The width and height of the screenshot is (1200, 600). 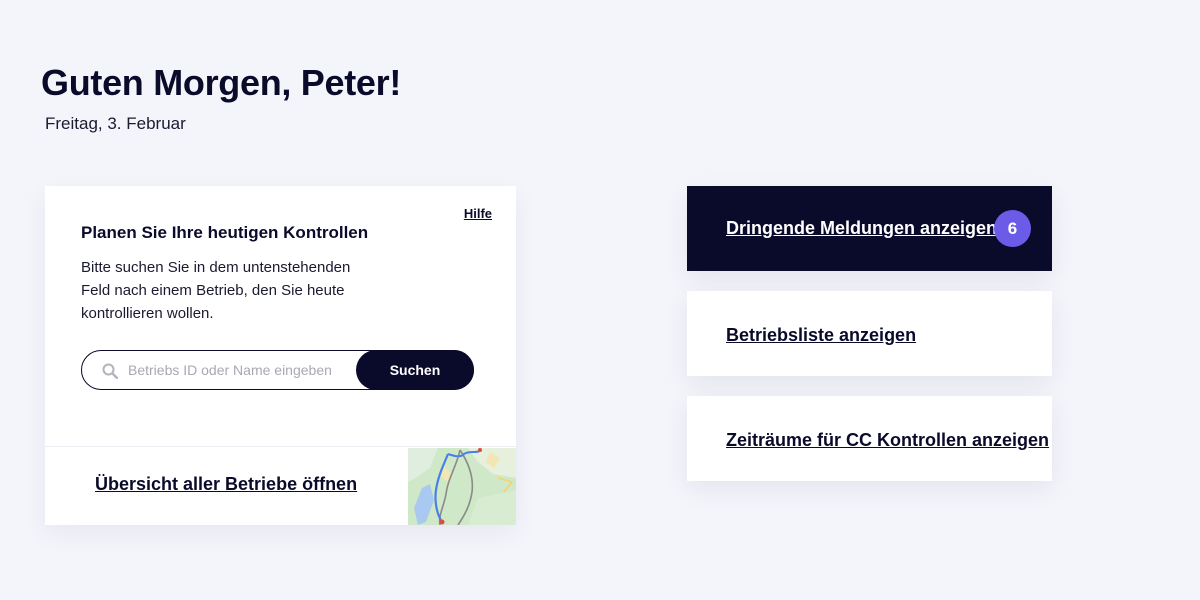 What do you see at coordinates (821, 335) in the screenshot?
I see `business-list-link: Betriebsliste anzeigen` at bounding box center [821, 335].